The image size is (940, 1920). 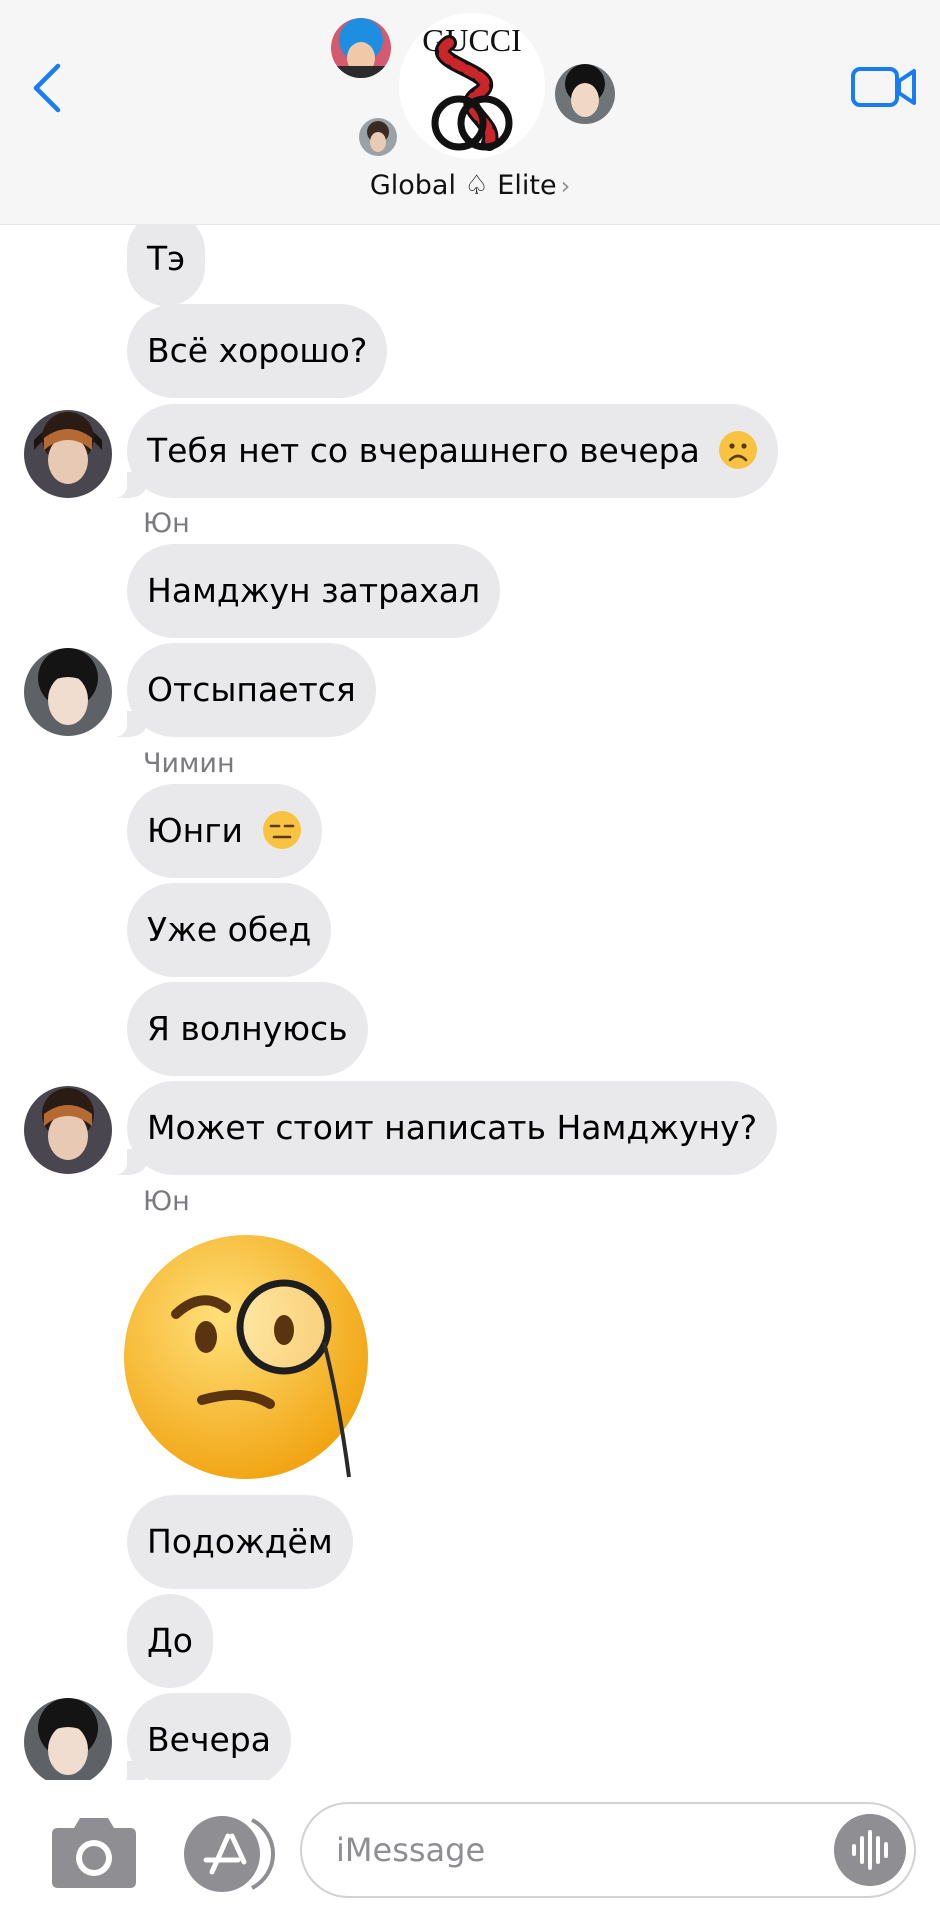 What do you see at coordinates (738, 449) in the screenshot?
I see `frowning-face-emoji-icon` at bounding box center [738, 449].